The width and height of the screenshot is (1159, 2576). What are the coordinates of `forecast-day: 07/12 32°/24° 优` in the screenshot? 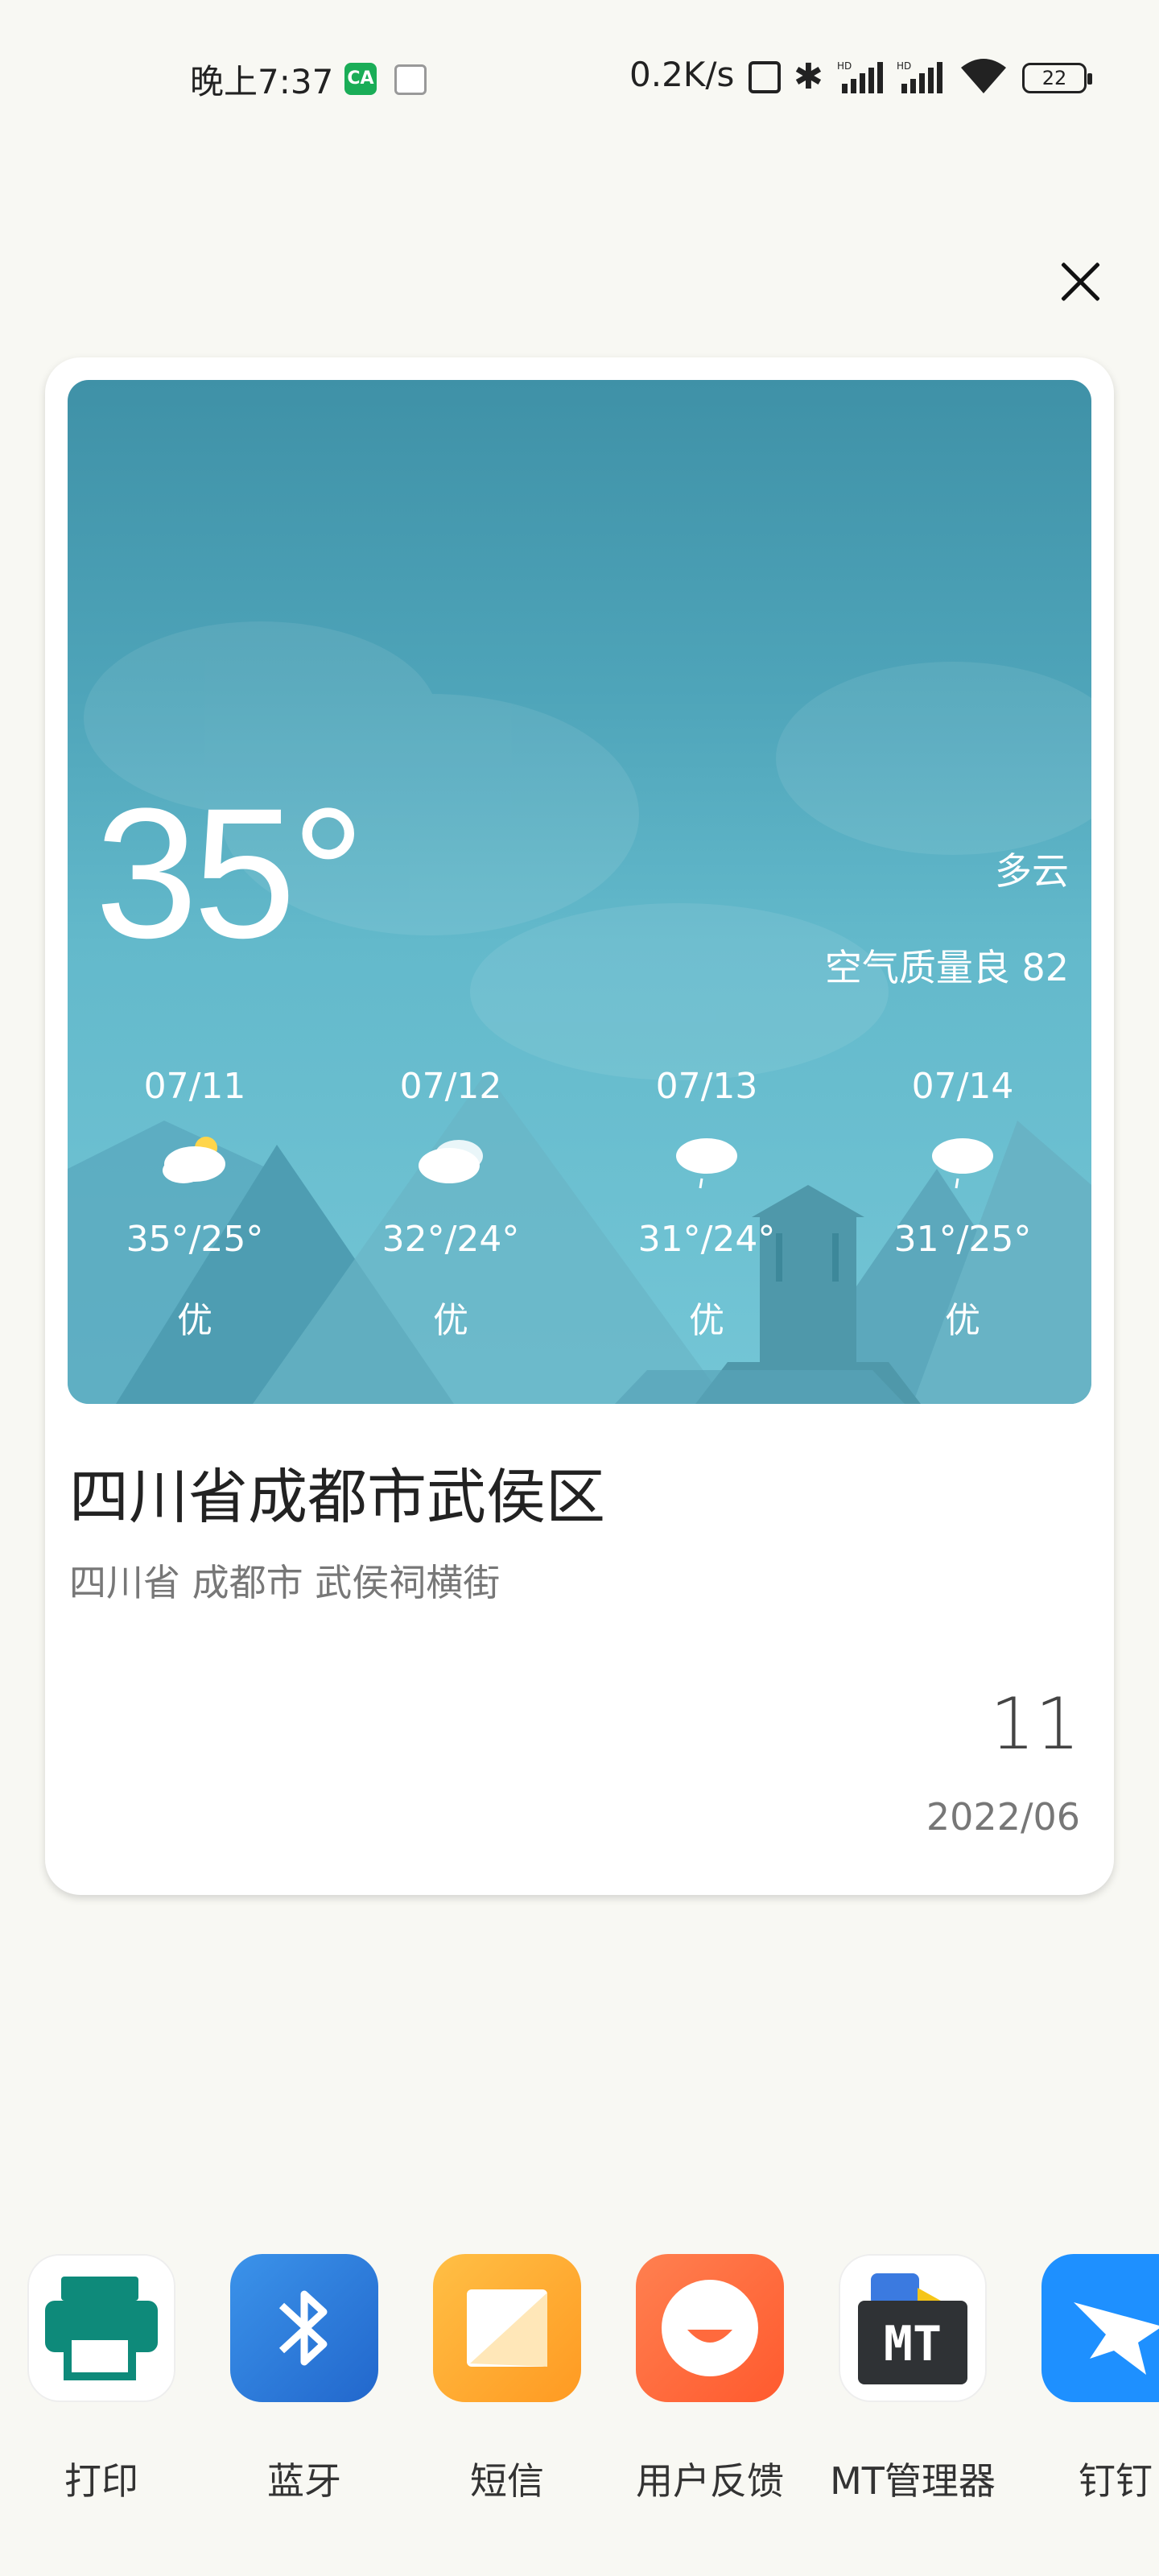 It's located at (450, 1204).